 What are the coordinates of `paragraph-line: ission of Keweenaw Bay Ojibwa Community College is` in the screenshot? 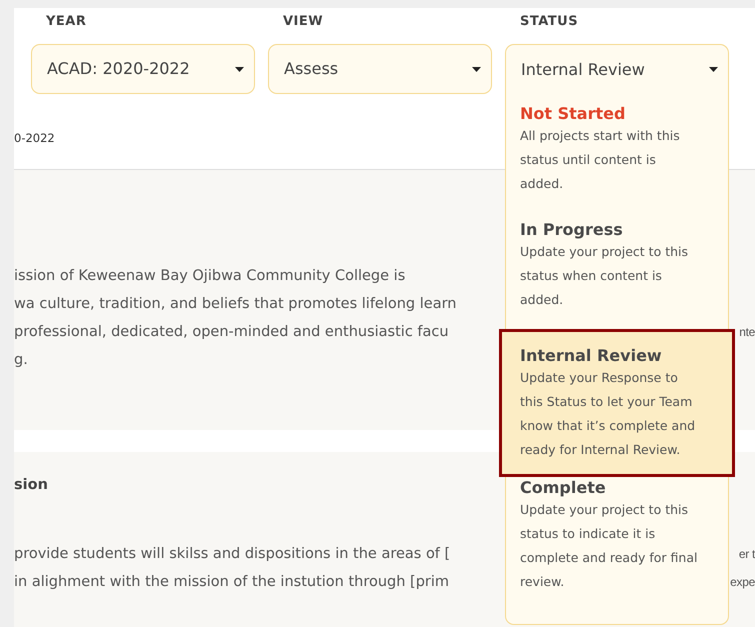 It's located at (210, 276).